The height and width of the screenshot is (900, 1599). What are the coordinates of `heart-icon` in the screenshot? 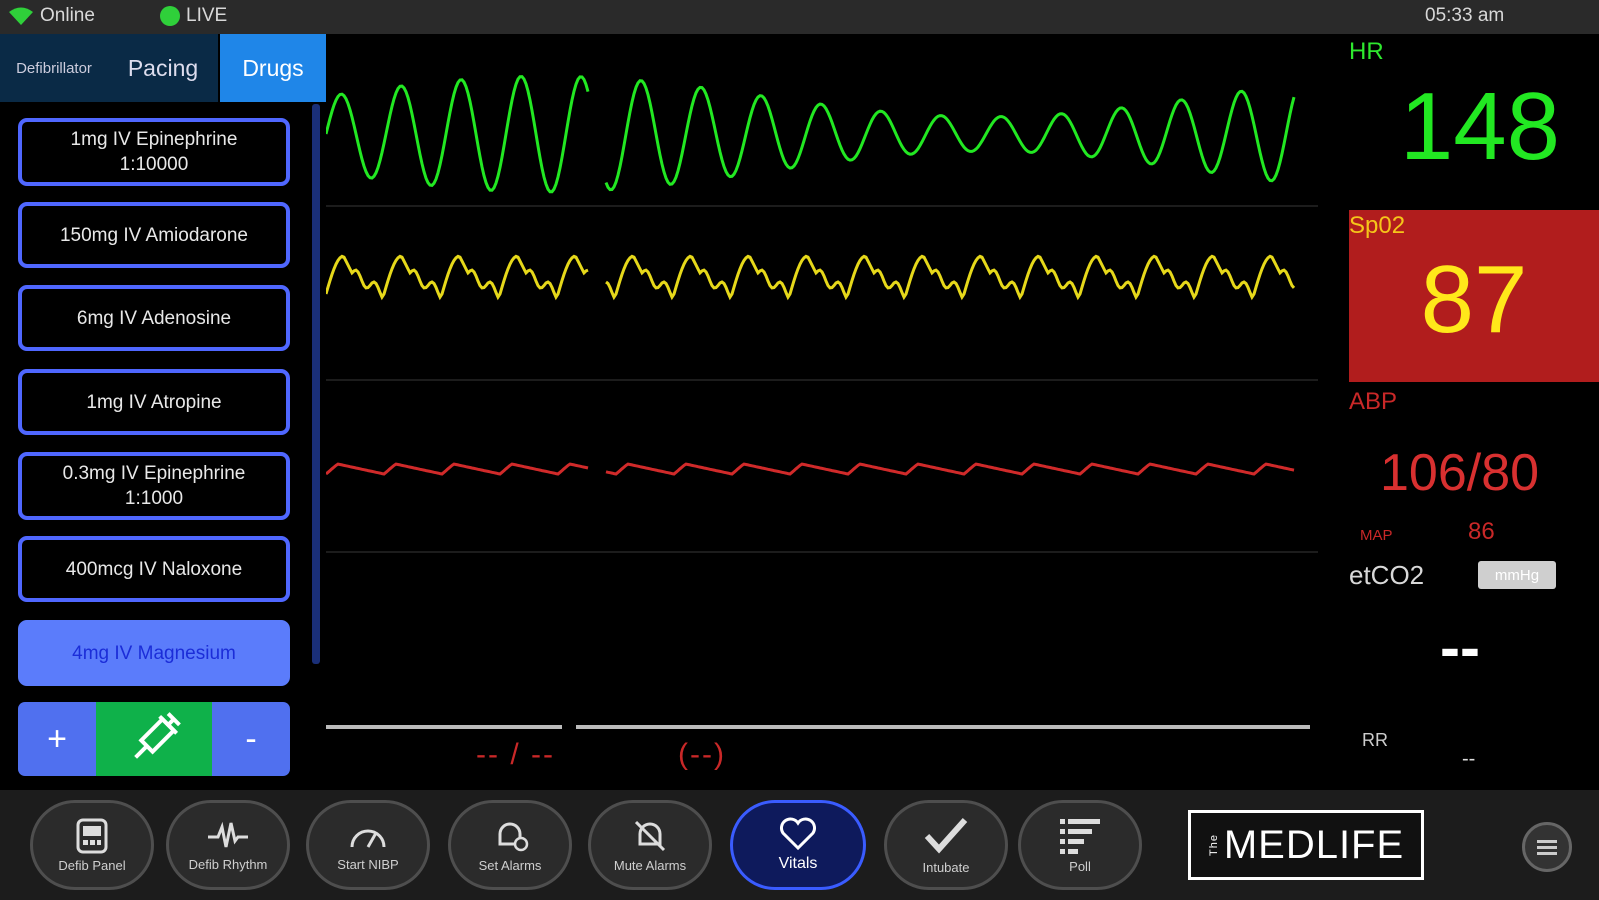 It's located at (798, 834).